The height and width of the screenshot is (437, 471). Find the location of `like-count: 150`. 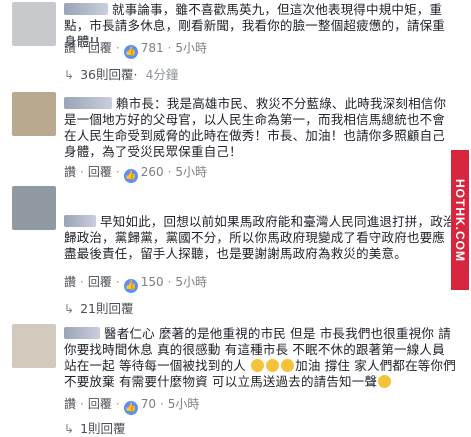

like-count: 150 is located at coordinates (152, 282).